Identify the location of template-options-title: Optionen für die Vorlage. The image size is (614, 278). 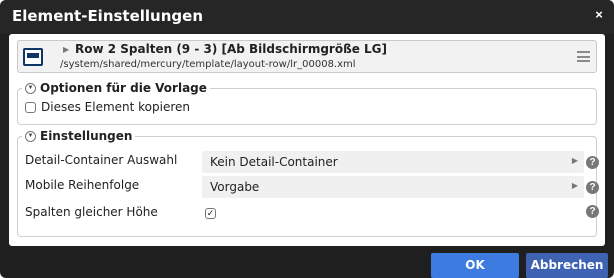
(123, 88).